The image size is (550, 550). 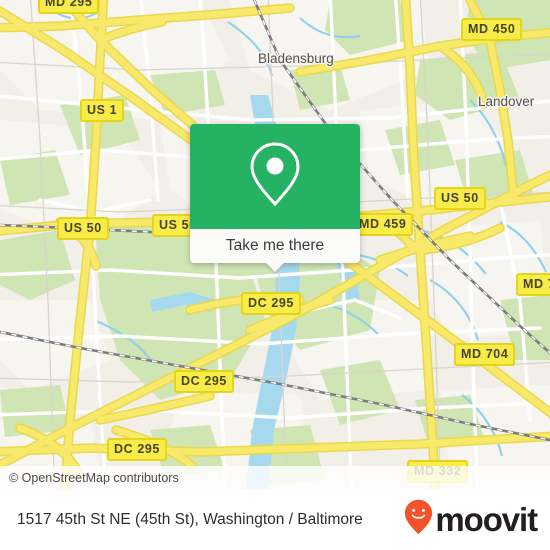 What do you see at coordinates (275, 267) in the screenshot?
I see `popup-tail-pointer` at bounding box center [275, 267].